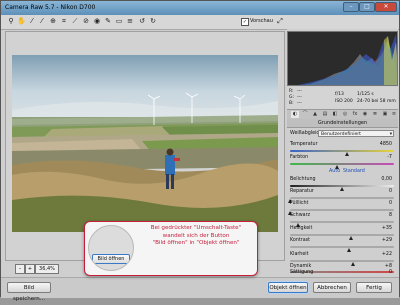 The width and height of the screenshot is (400, 305). Describe the element at coordinates (315, 114) in the screenshot. I see `detail-tab-icon: ▲` at that location.